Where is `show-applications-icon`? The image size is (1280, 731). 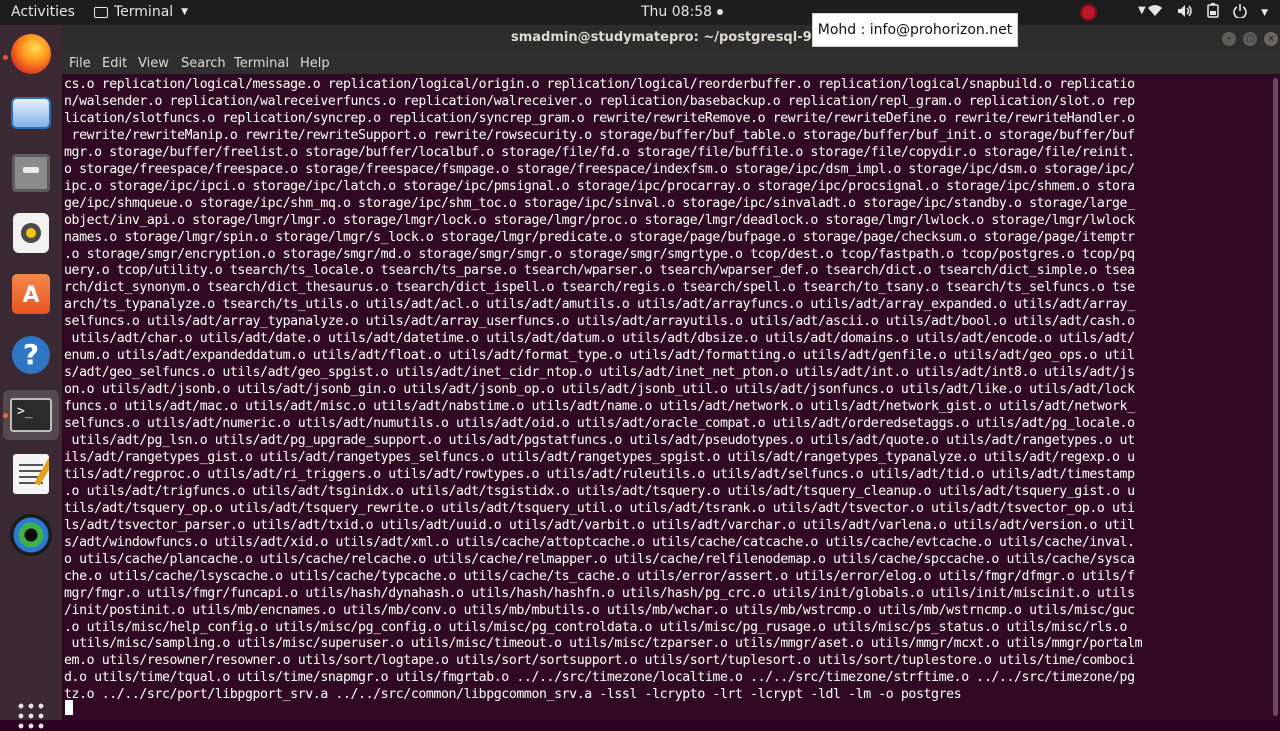
show-applications-icon is located at coordinates (31, 716).